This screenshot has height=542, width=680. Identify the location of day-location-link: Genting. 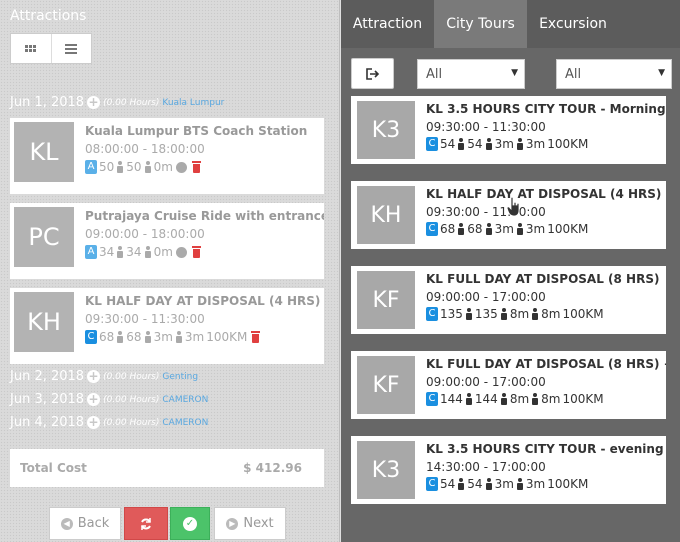
(180, 377).